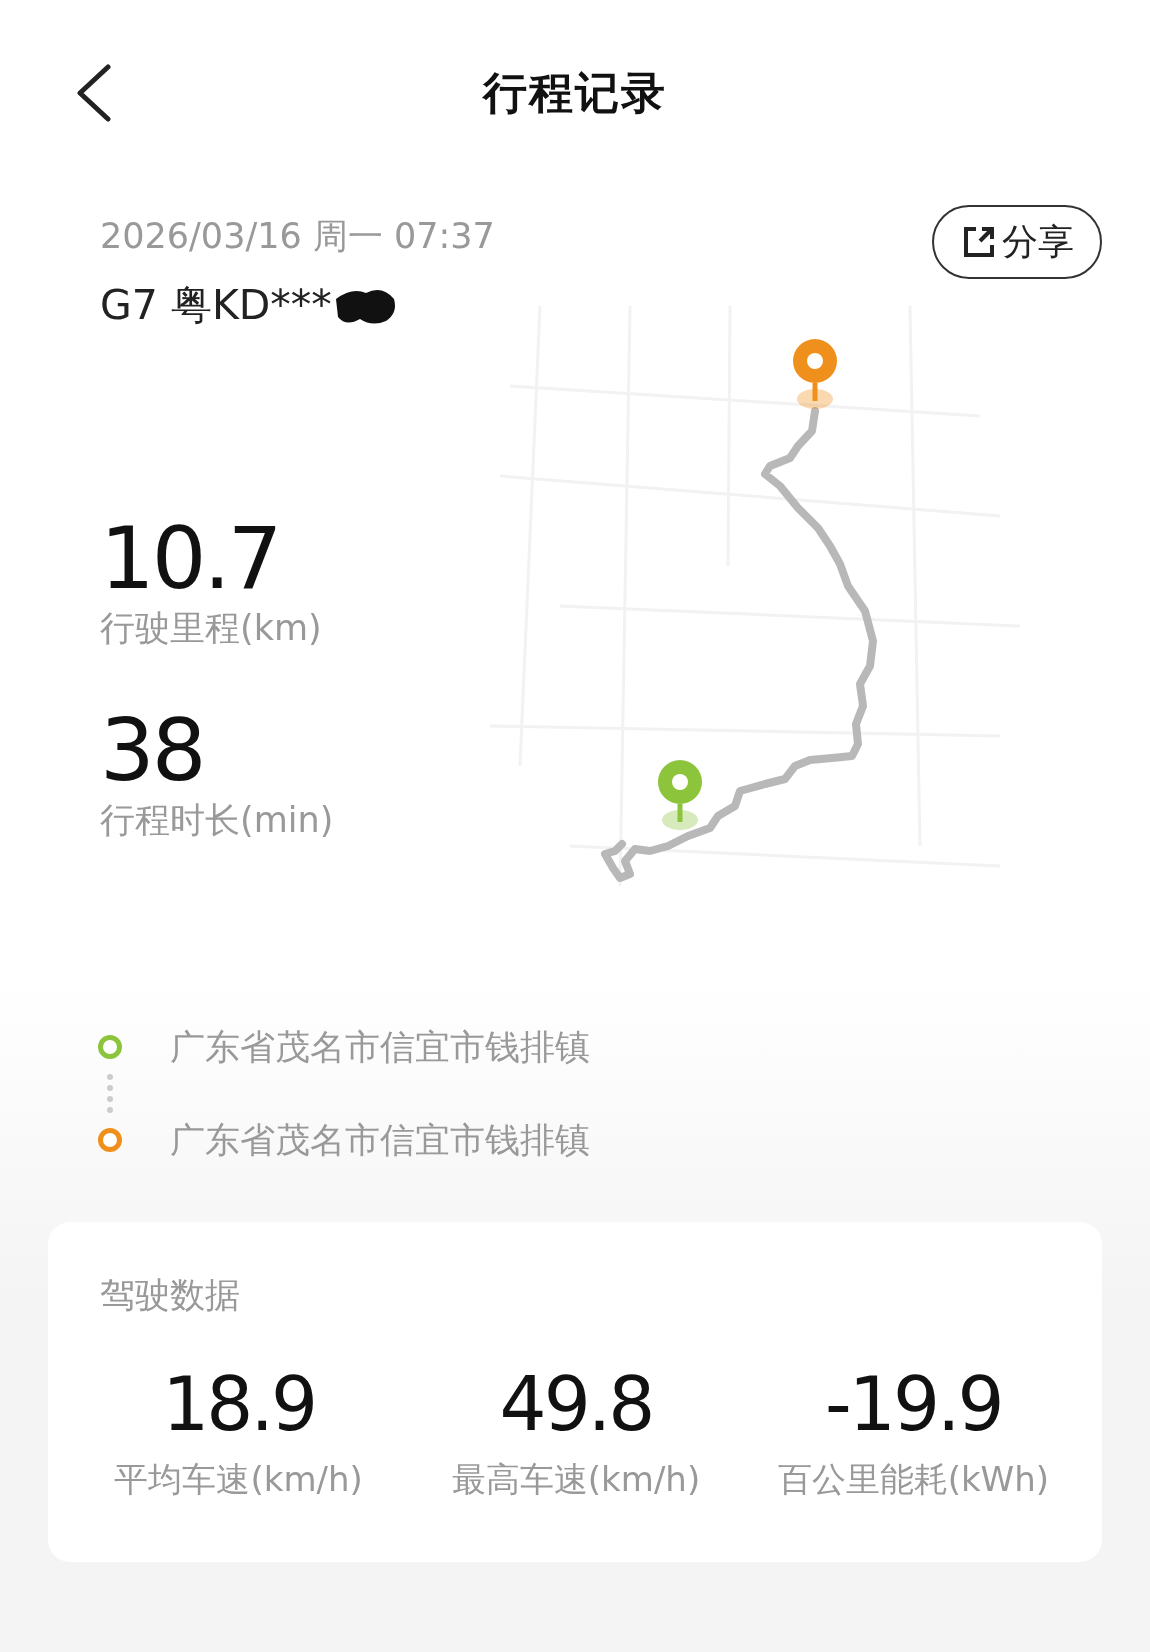  I want to click on stat-value: -19.9, so click(913, 1404).